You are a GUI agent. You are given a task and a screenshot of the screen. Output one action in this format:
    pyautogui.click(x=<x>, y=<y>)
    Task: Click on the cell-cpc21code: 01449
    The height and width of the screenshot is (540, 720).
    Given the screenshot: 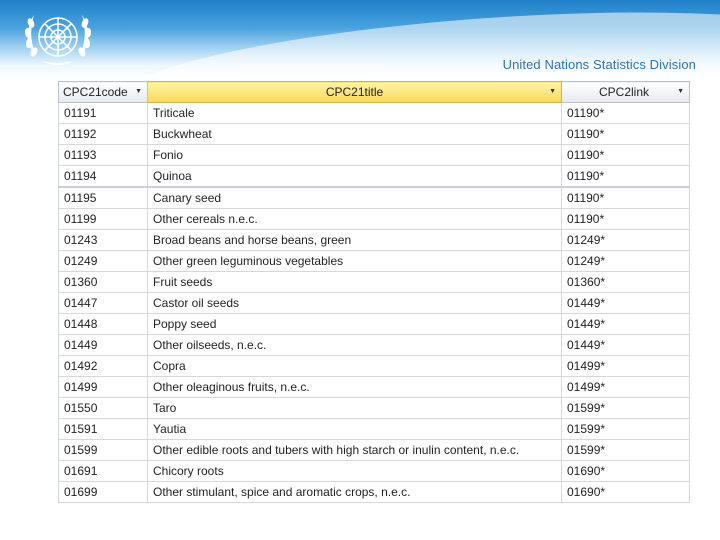 What is the action you would take?
    pyautogui.click(x=103, y=345)
    